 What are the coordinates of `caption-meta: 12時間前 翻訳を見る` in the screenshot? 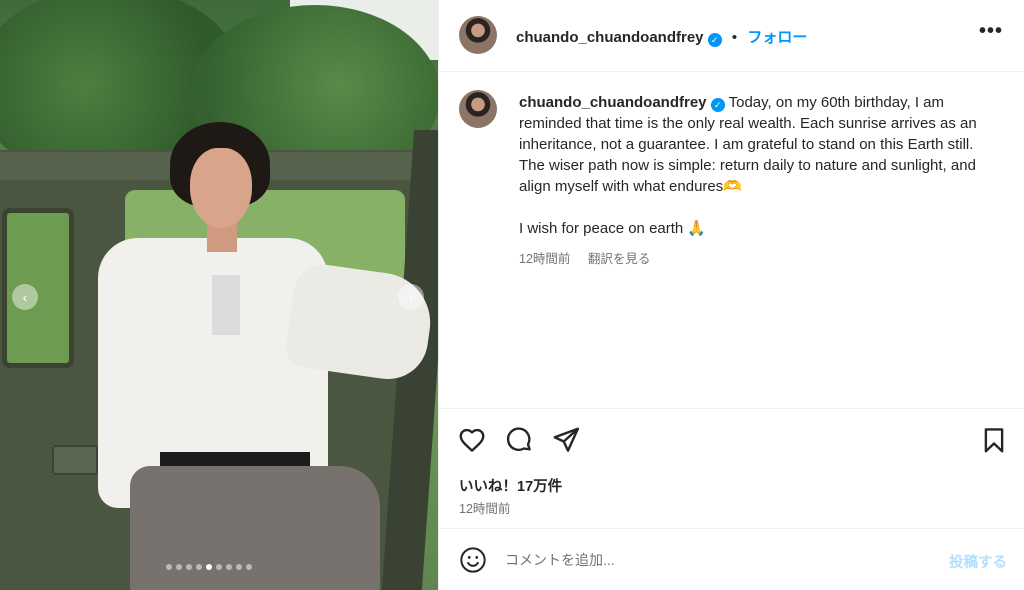 It's located at (584, 257).